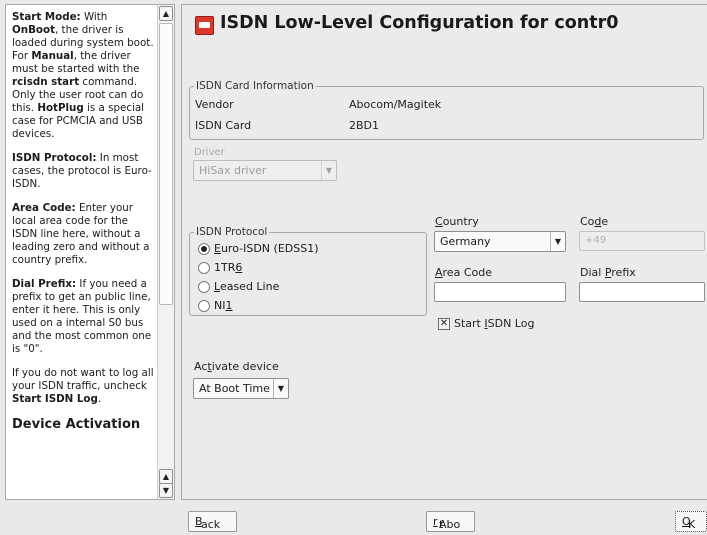 This screenshot has height=535, width=707. What do you see at coordinates (234, 388) in the screenshot?
I see `activate-device-value: At Boot Time` at bounding box center [234, 388].